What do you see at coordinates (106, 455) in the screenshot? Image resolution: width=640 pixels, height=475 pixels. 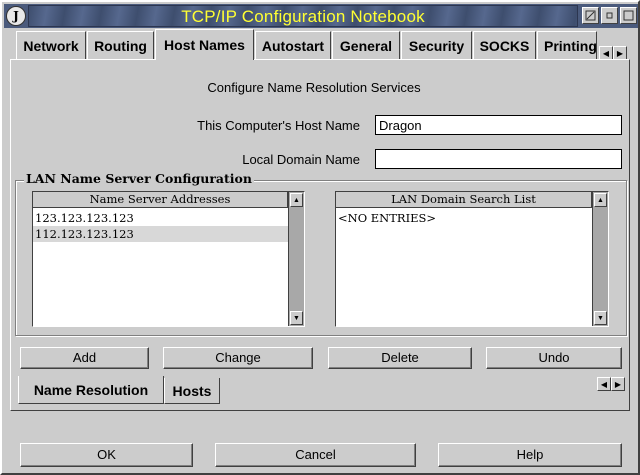 I see `ok-button: OK` at bounding box center [106, 455].